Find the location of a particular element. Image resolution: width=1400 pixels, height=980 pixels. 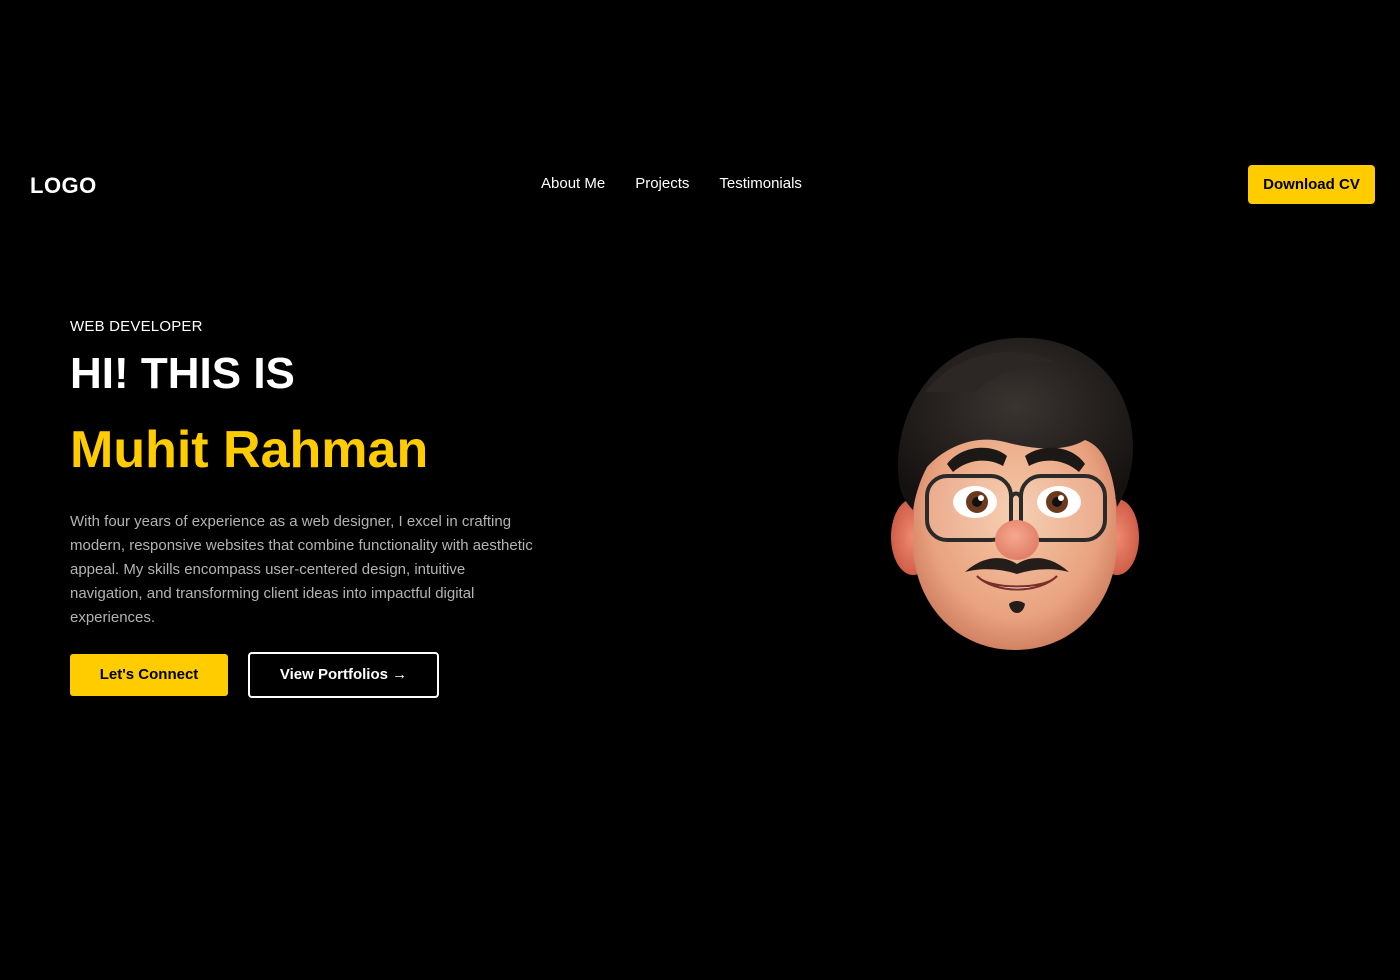

download-cv-button: Download CV is located at coordinates (1311, 184).